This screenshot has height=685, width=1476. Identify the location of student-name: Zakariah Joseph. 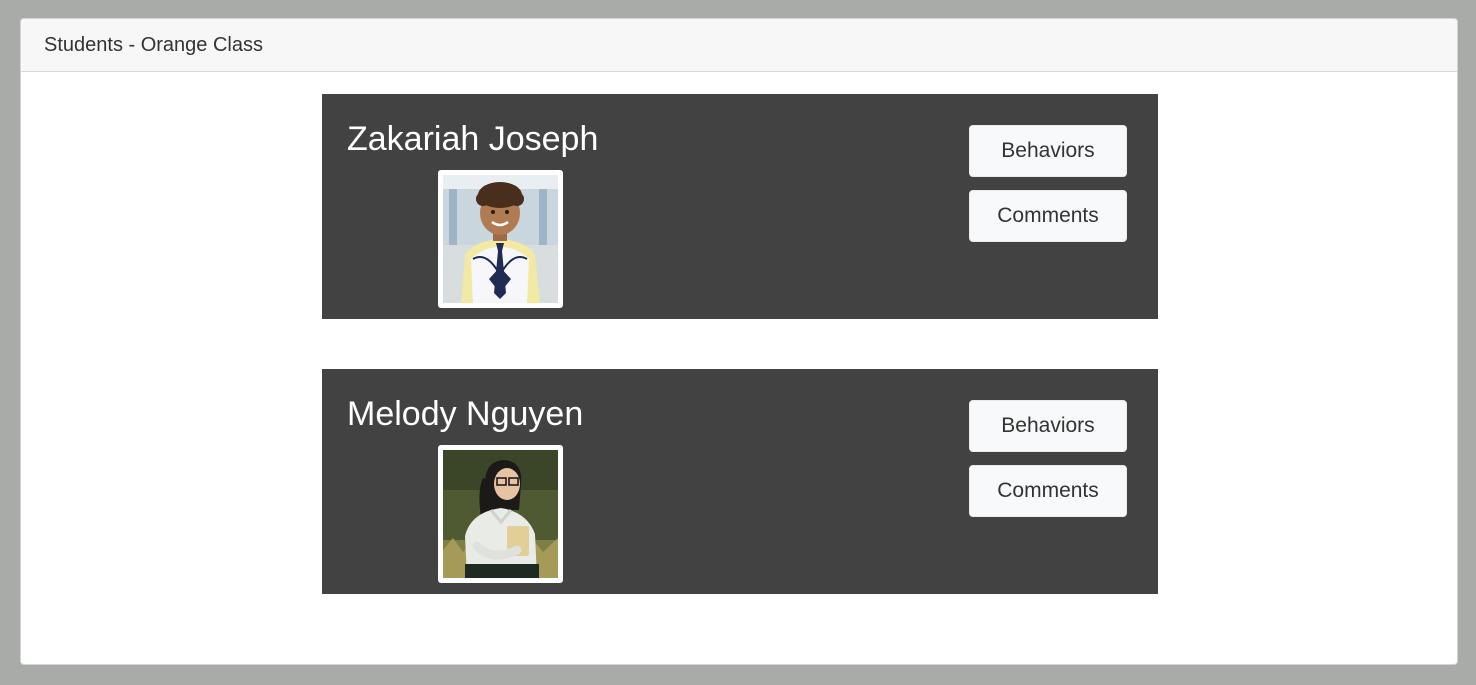
(473, 139).